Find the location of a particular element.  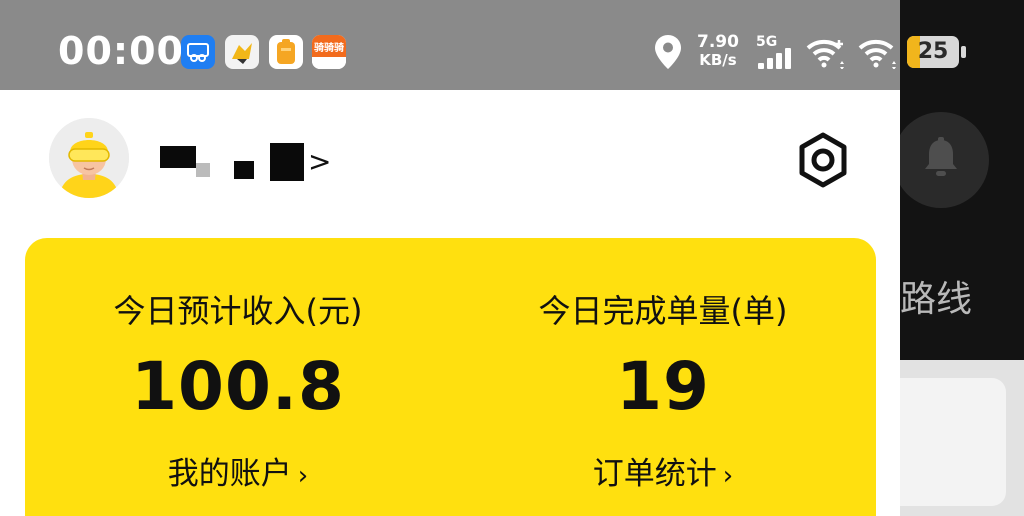

network-speed: 7.90 KB/s is located at coordinates (718, 51).